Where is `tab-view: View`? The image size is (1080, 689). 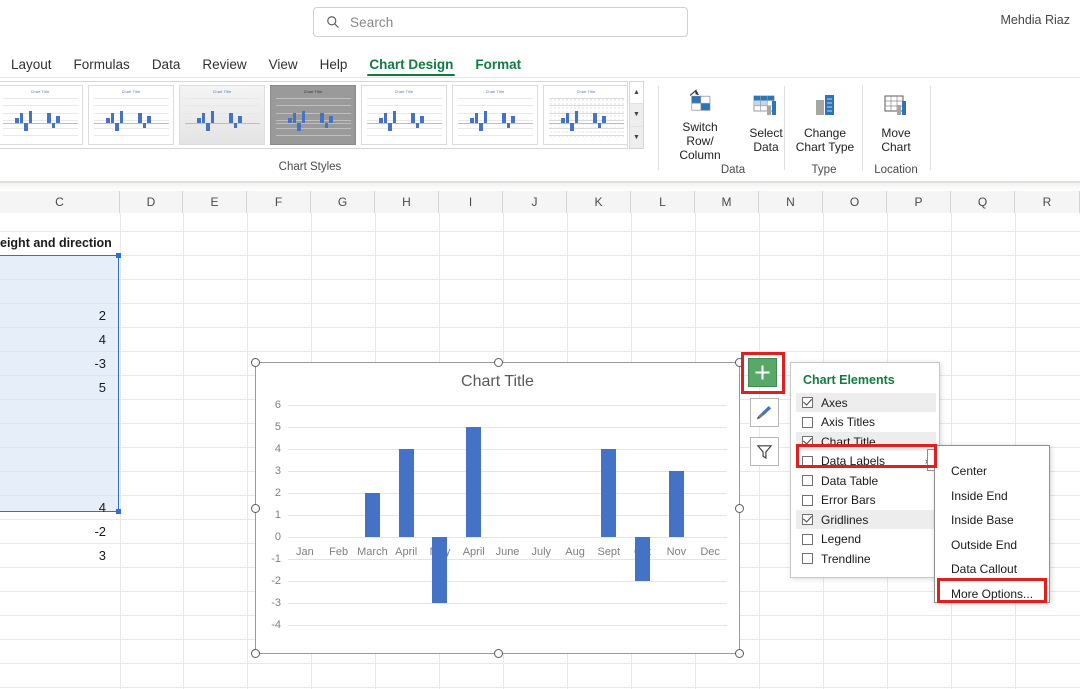 tab-view: View is located at coordinates (283, 67).